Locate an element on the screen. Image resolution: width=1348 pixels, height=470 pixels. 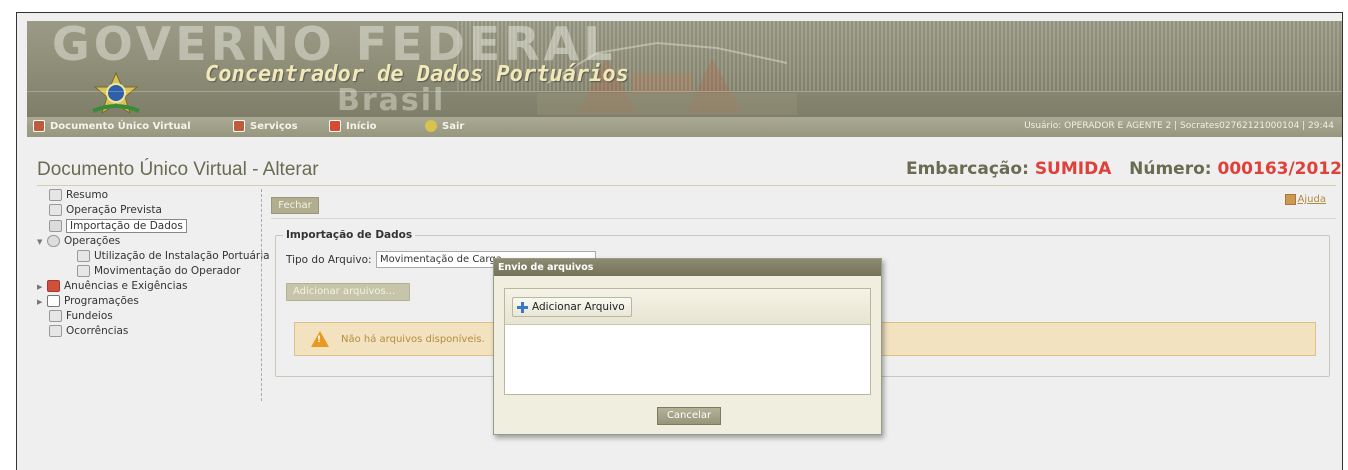
cancel-button: Cancelar is located at coordinates (689, 416).